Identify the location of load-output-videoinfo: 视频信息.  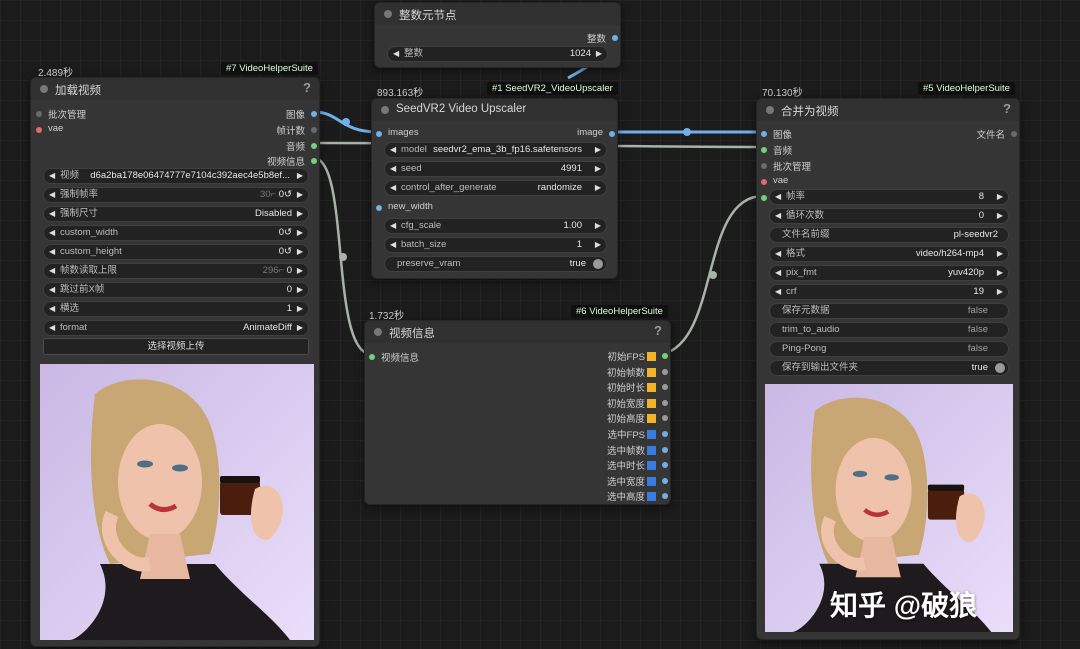
(292, 161).